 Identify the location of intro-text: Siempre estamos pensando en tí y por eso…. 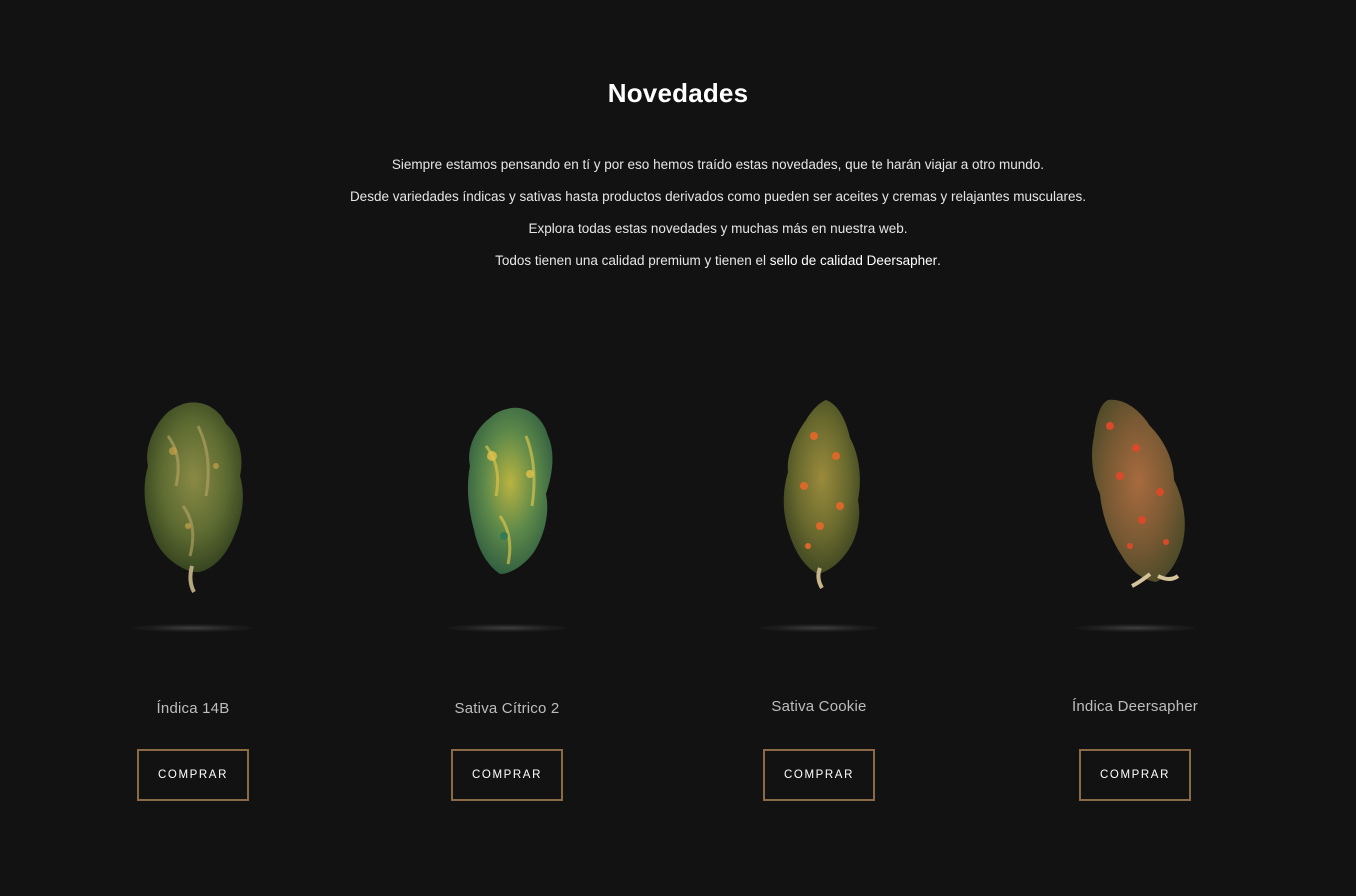
(678, 213).